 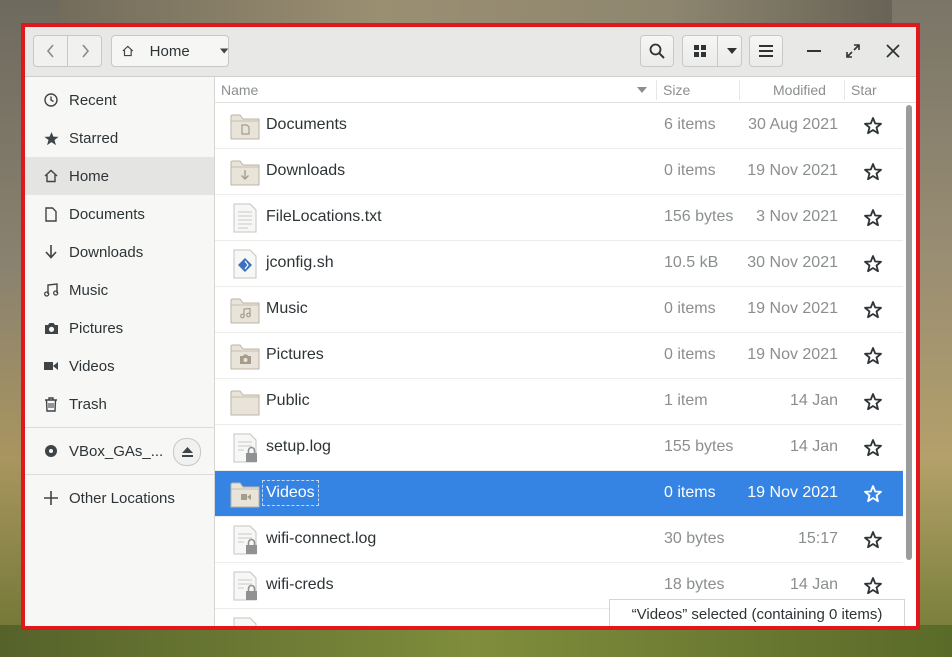 What do you see at coordinates (686, 400) in the screenshot?
I see `file-size: 1 item` at bounding box center [686, 400].